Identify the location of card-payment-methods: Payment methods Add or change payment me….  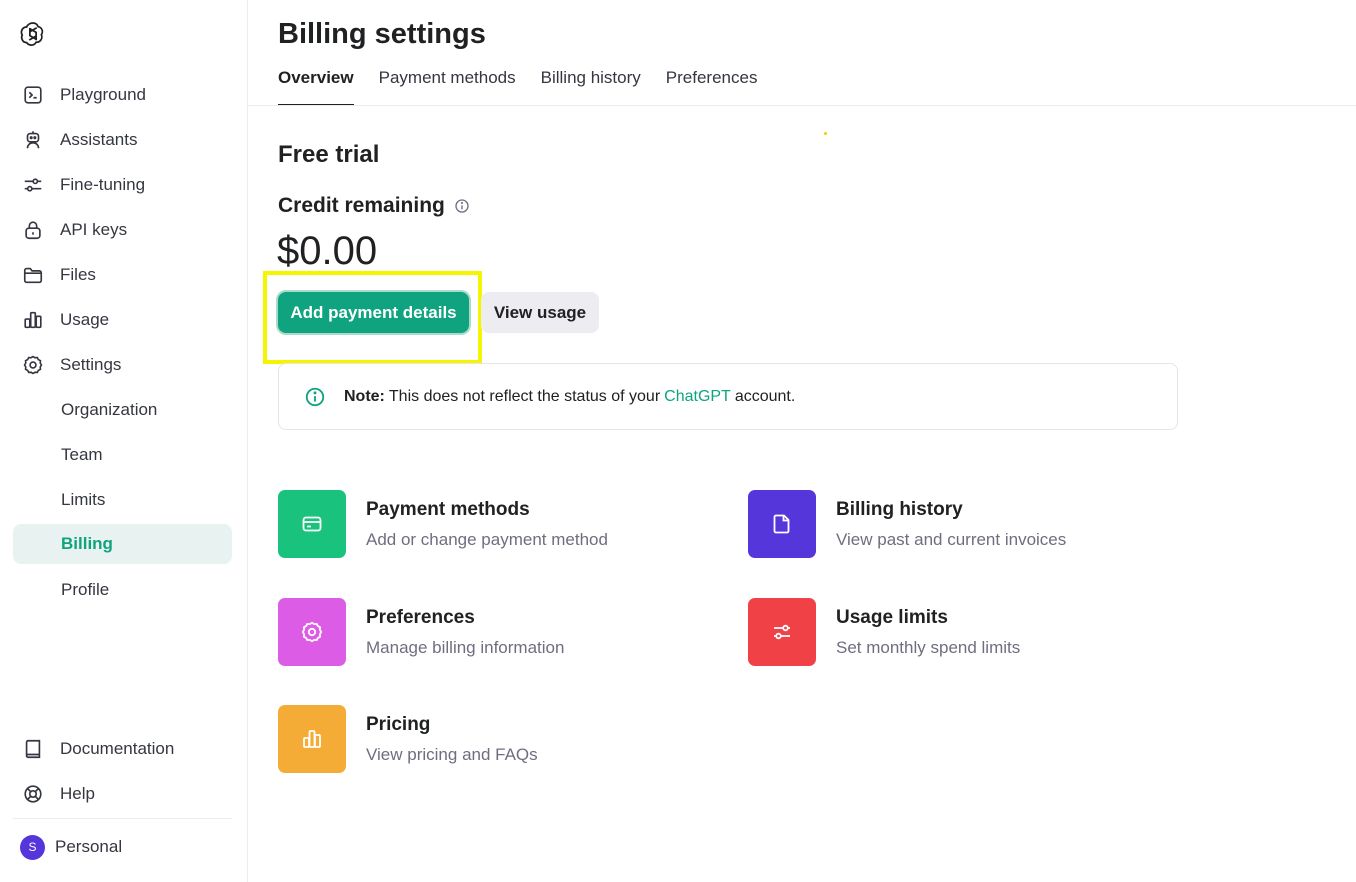
(478, 524).